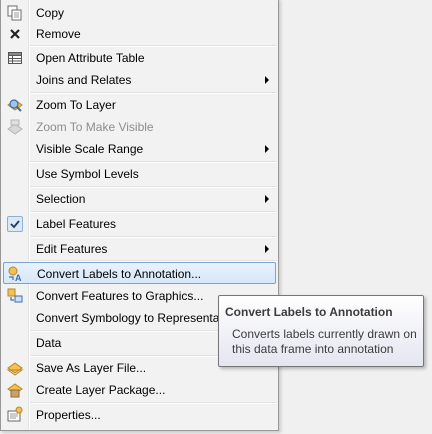  I want to click on tooltip-title: Convert Labels to Annotation, so click(309, 312).